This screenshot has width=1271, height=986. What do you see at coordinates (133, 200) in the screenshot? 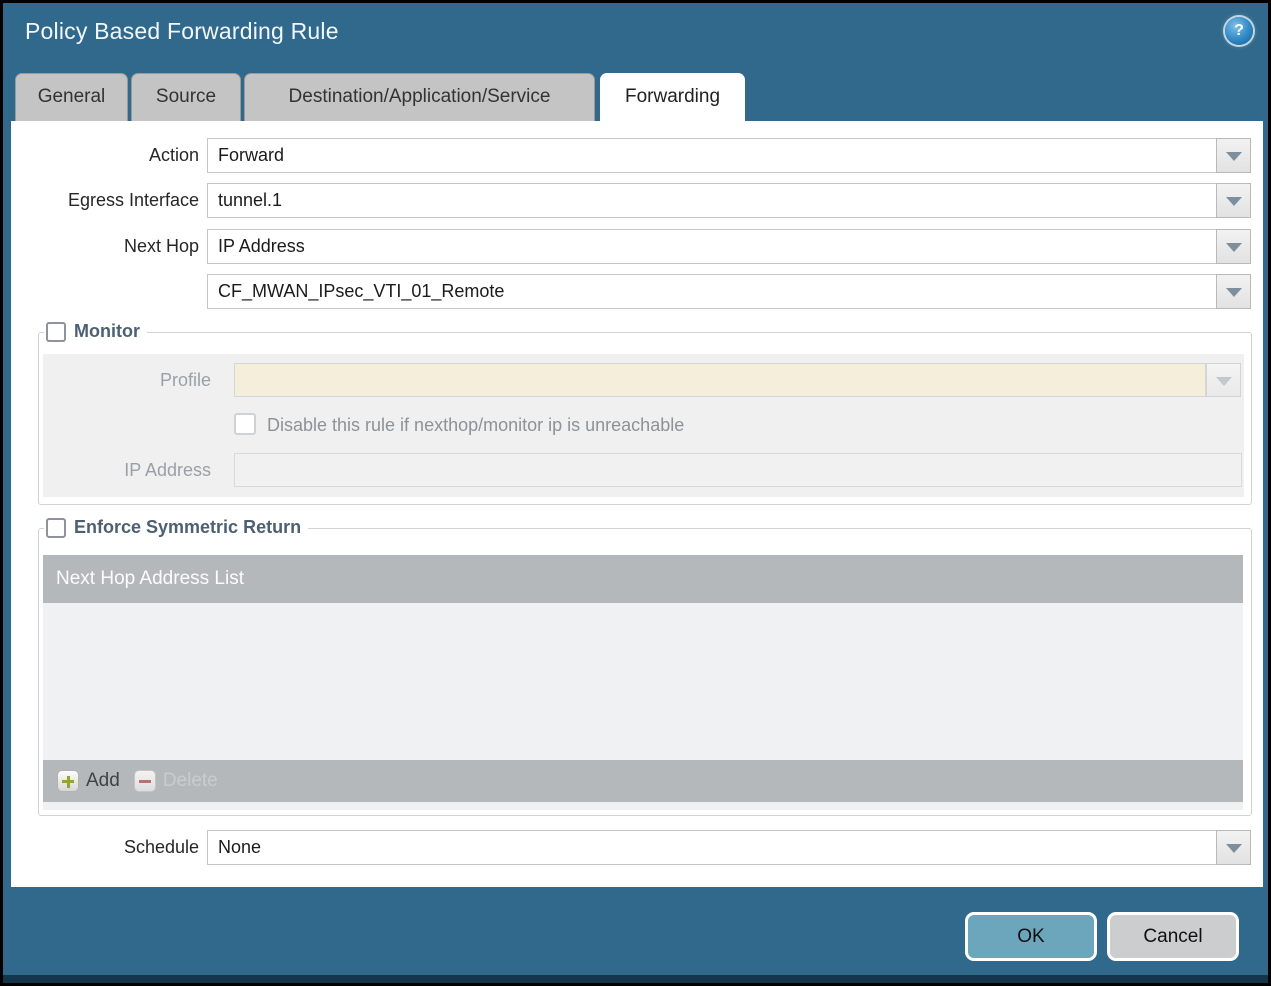
I see `egress-interface-label: Egress Interface` at bounding box center [133, 200].